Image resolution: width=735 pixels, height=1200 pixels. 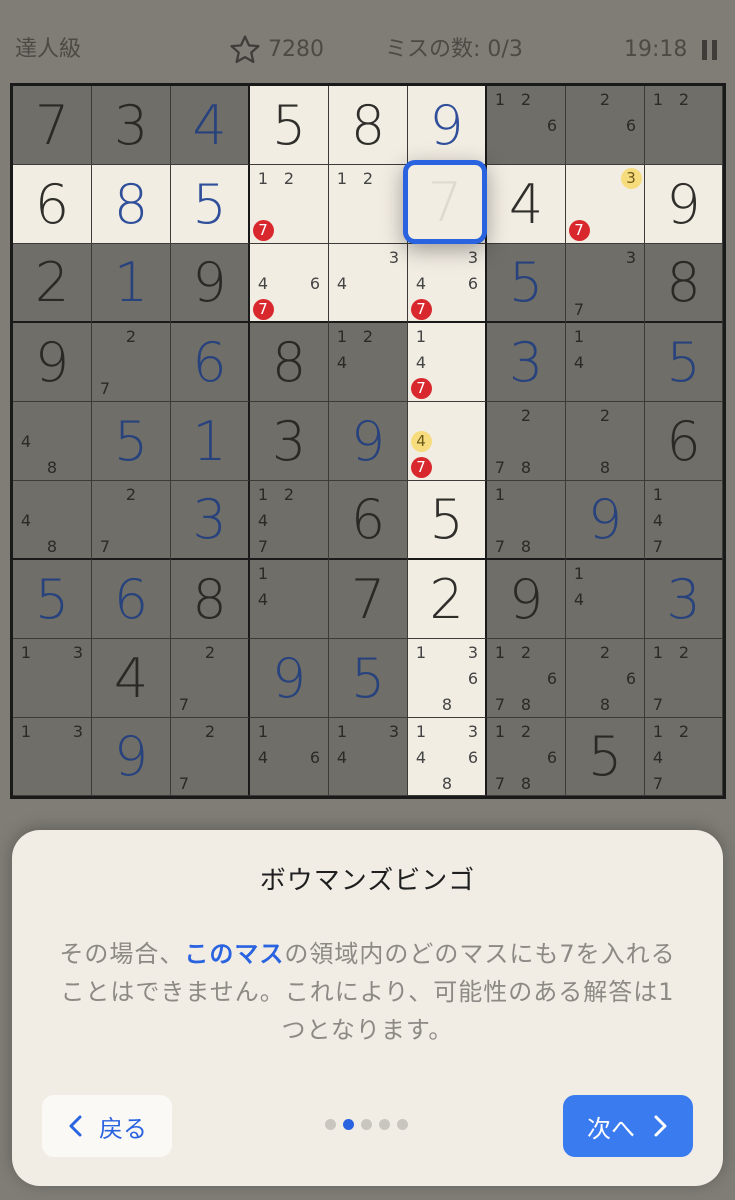 I want to click on cell-r3c2: 1, so click(x=131, y=284).